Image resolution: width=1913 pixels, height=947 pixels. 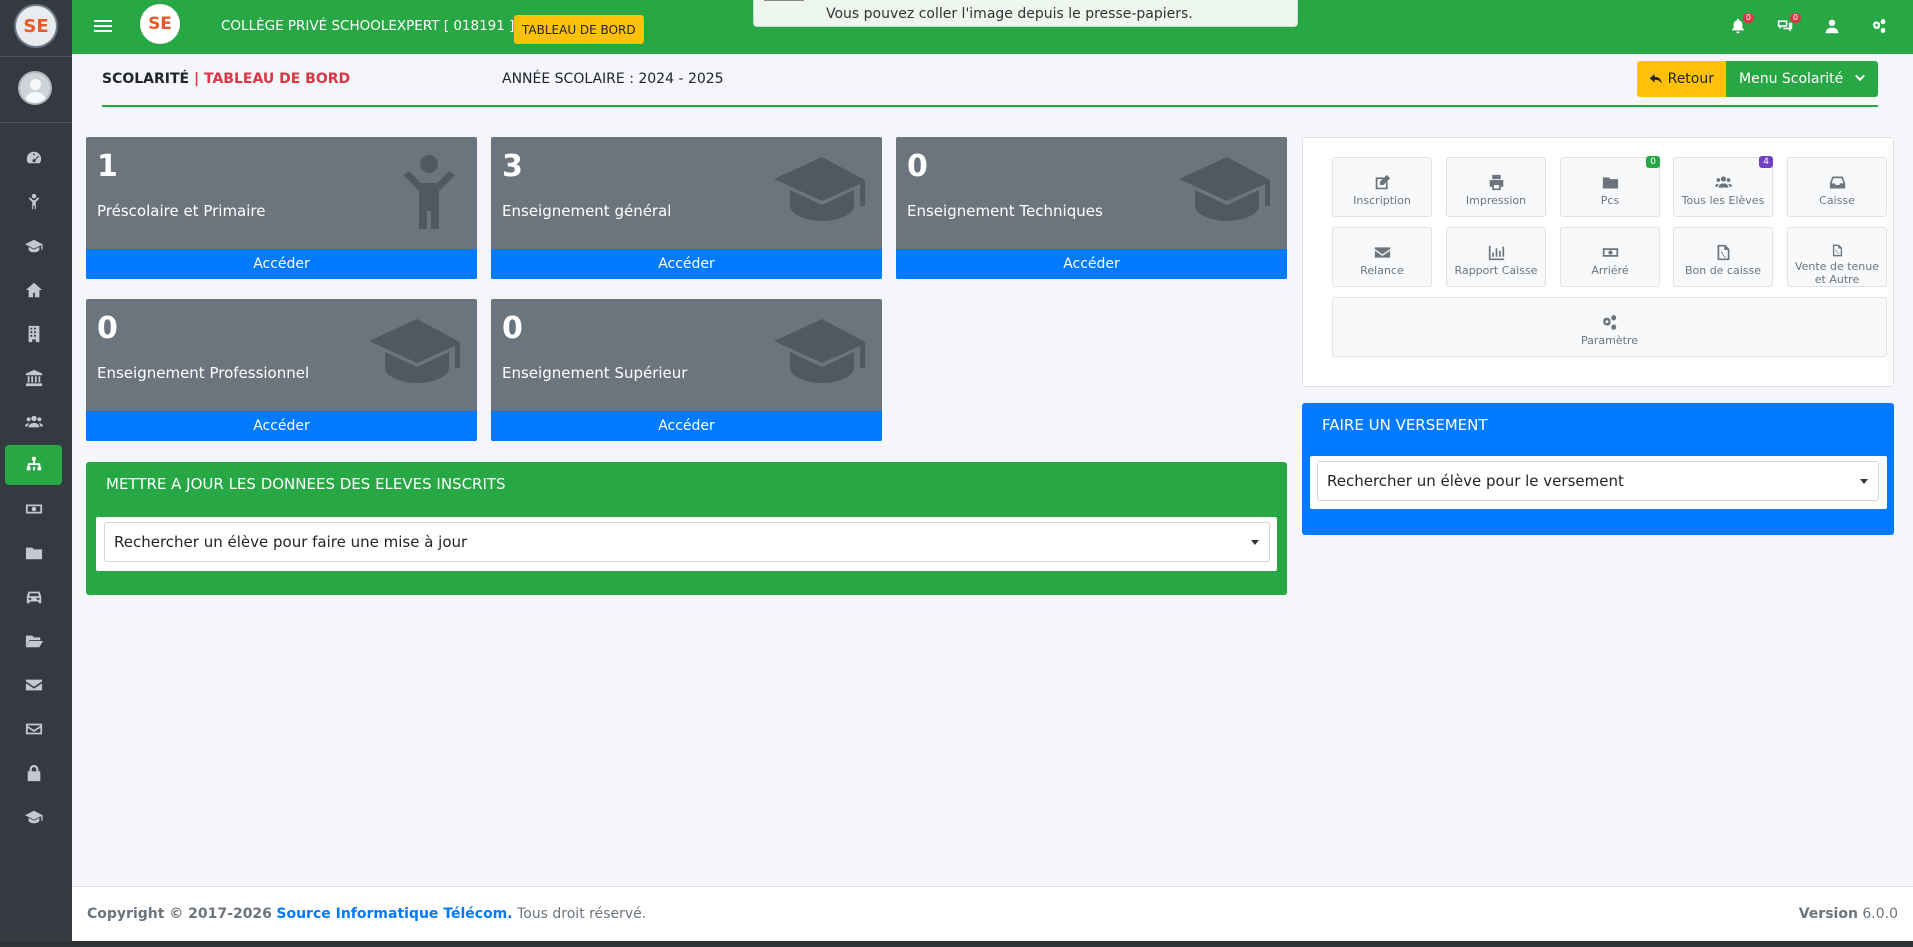 I want to click on brand-logo: SE, so click(x=160, y=24).